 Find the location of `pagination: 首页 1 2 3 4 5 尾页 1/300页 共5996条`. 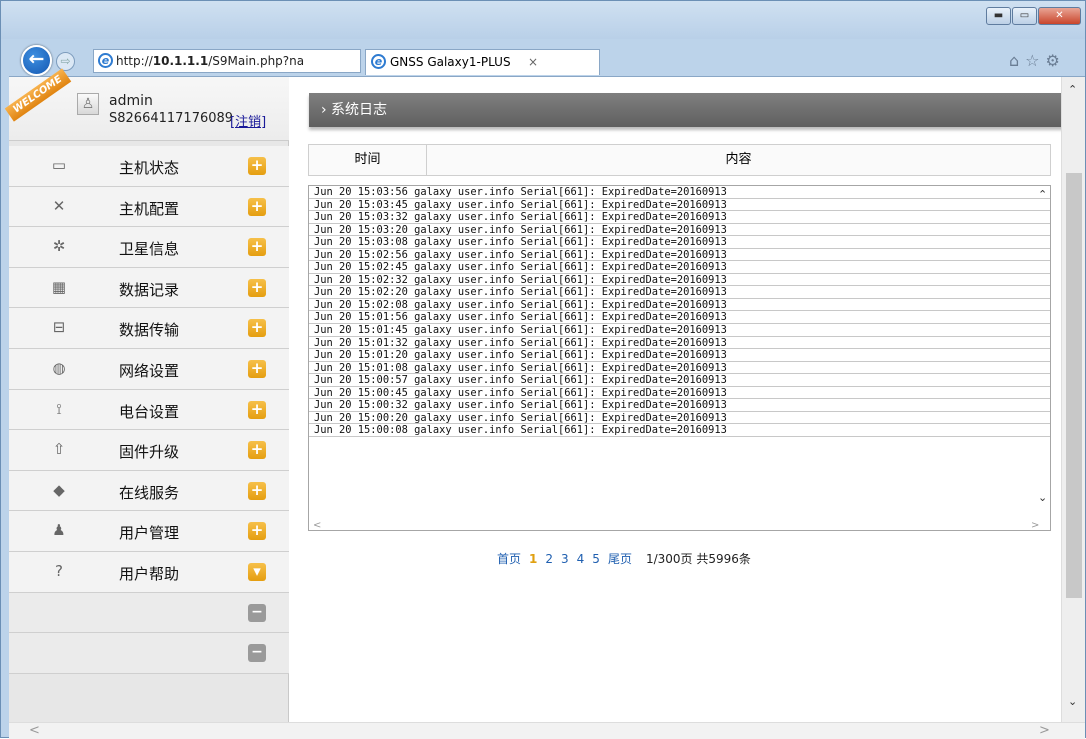

pagination: 首页 1 2 3 4 5 尾页 1/300页 共5996条 is located at coordinates (628, 558).